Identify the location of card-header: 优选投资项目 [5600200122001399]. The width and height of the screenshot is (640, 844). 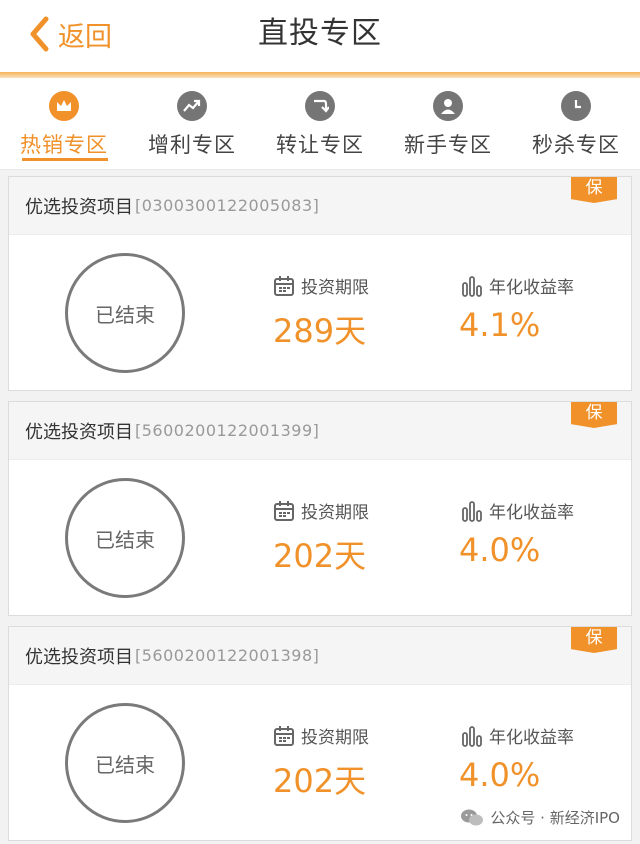
(320, 431).